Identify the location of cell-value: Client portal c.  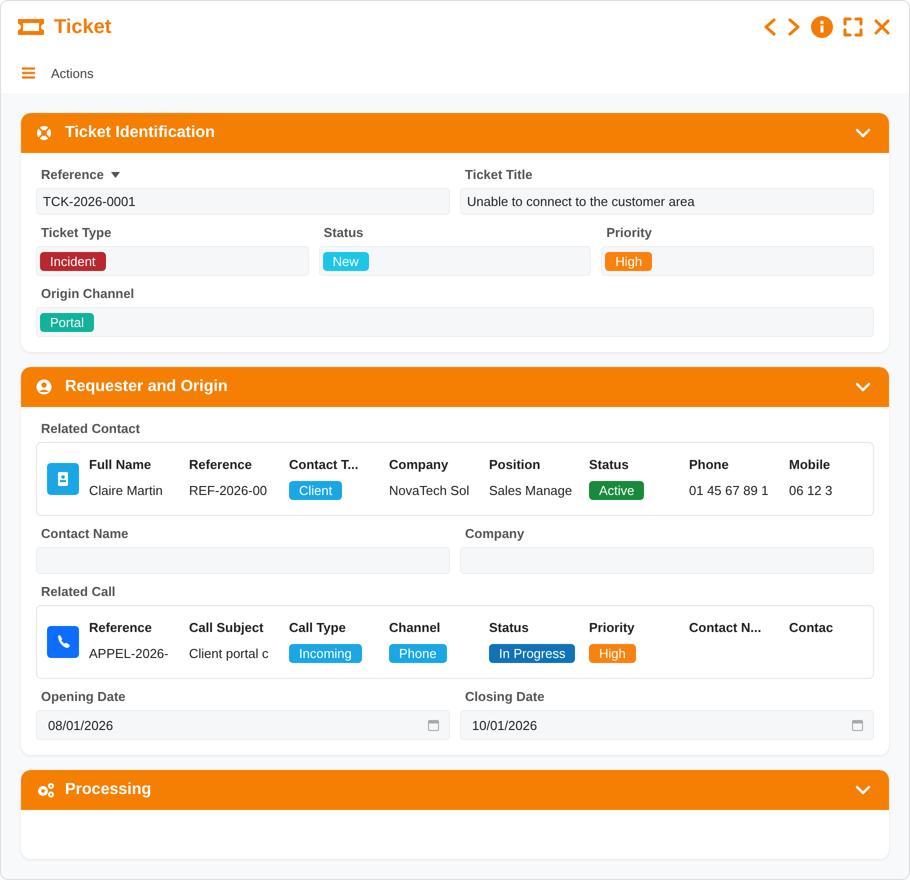
(228, 653).